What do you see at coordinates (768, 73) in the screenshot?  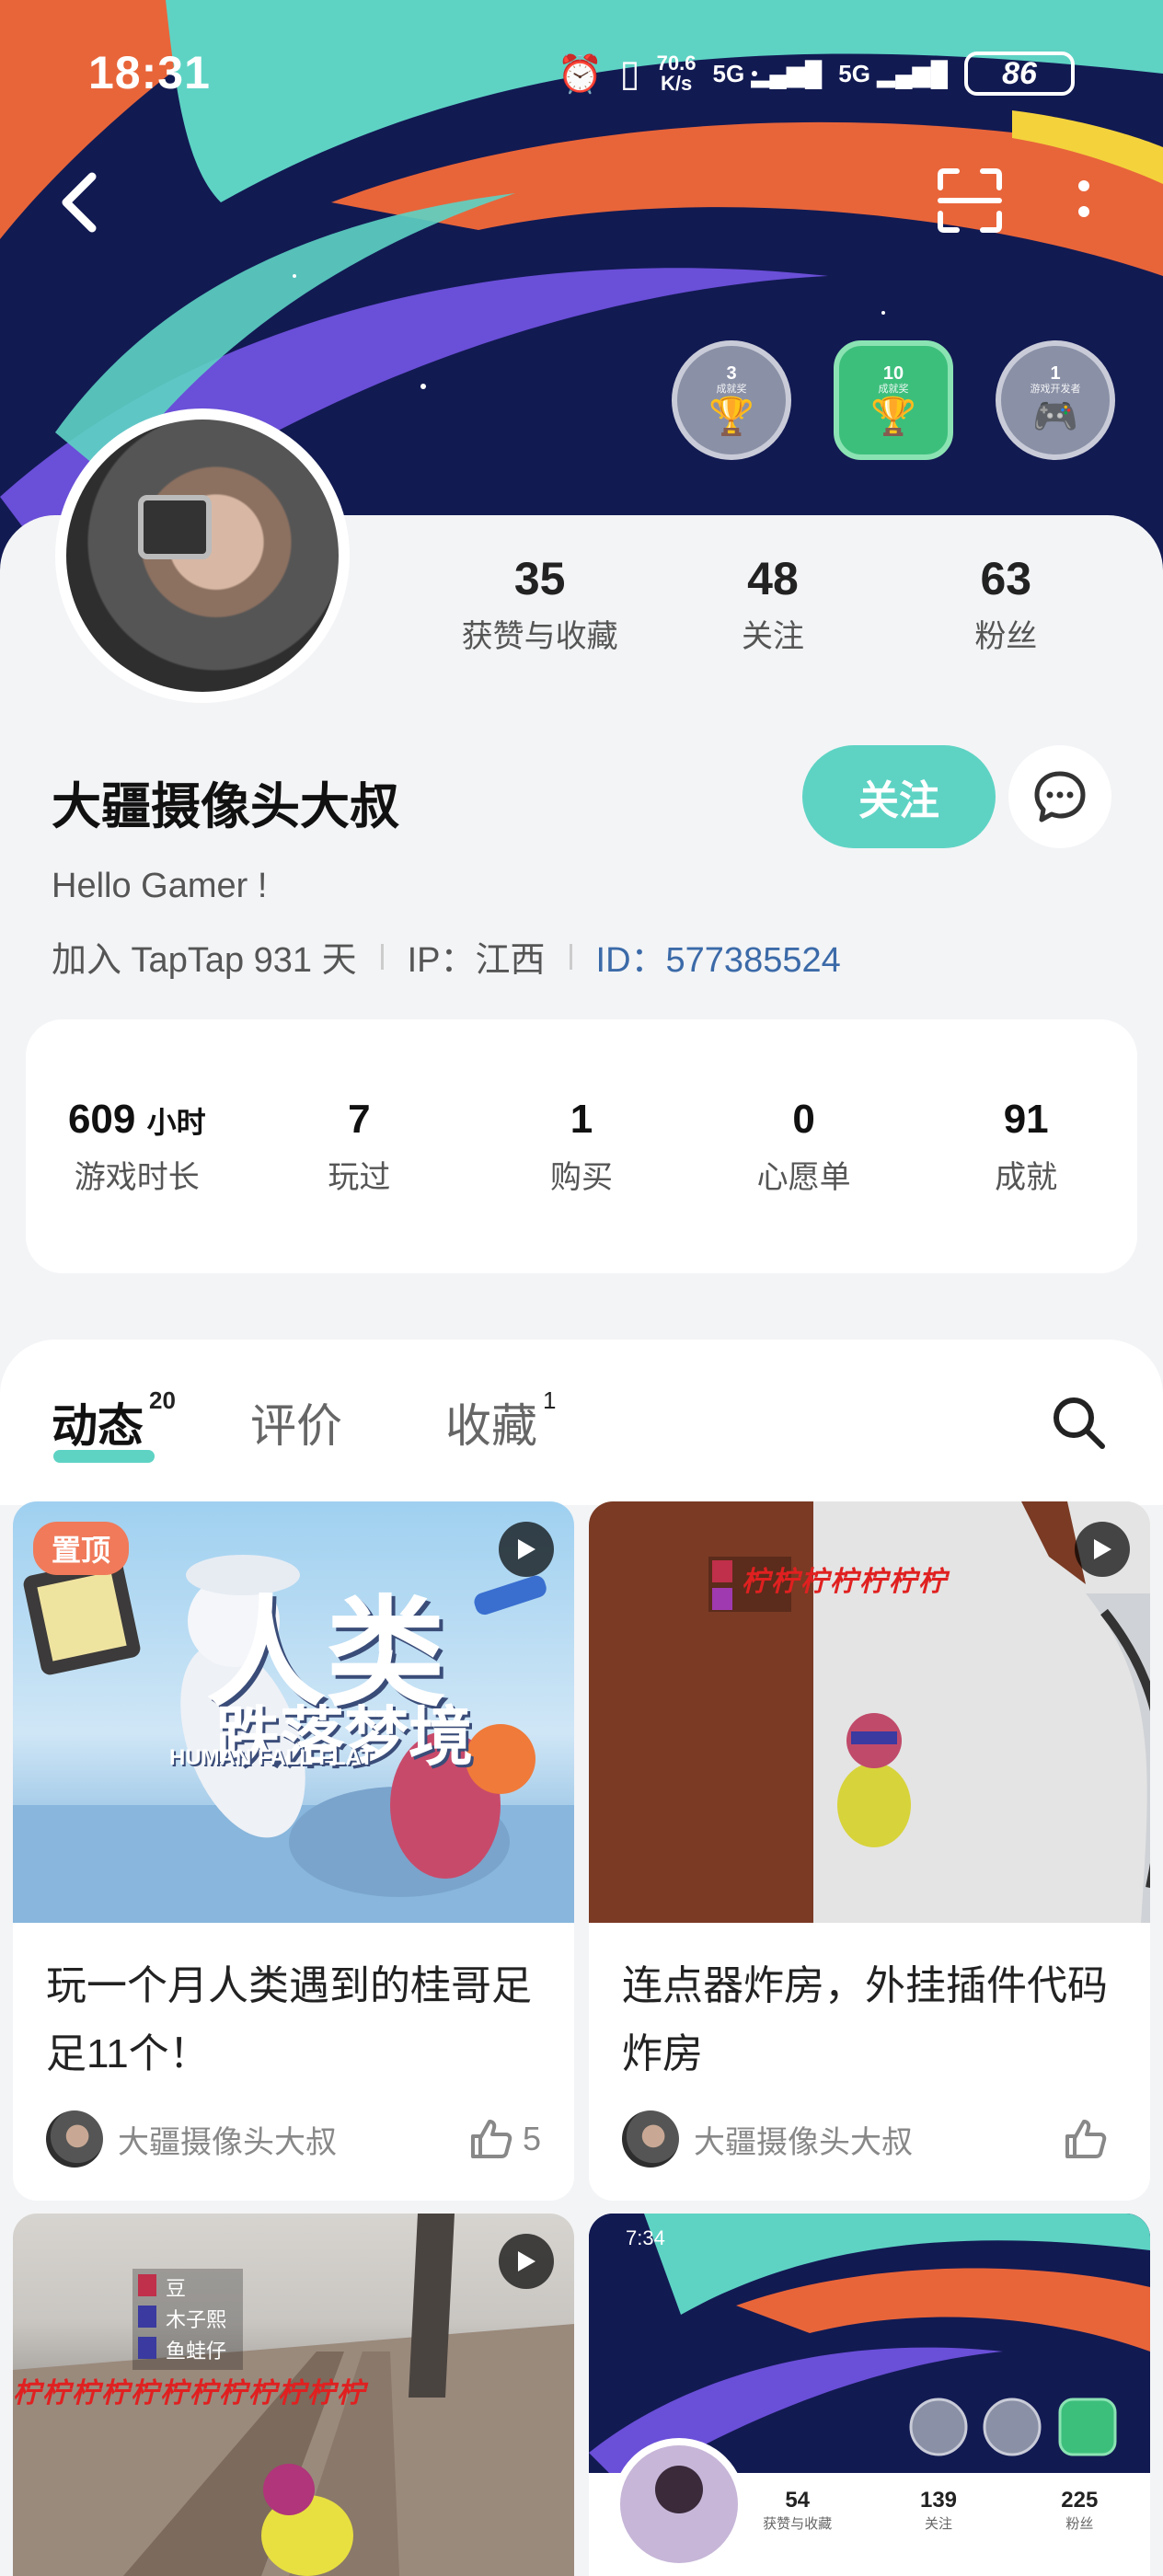 I see `signal-5g-1: 5G ▂▄▆█` at bounding box center [768, 73].